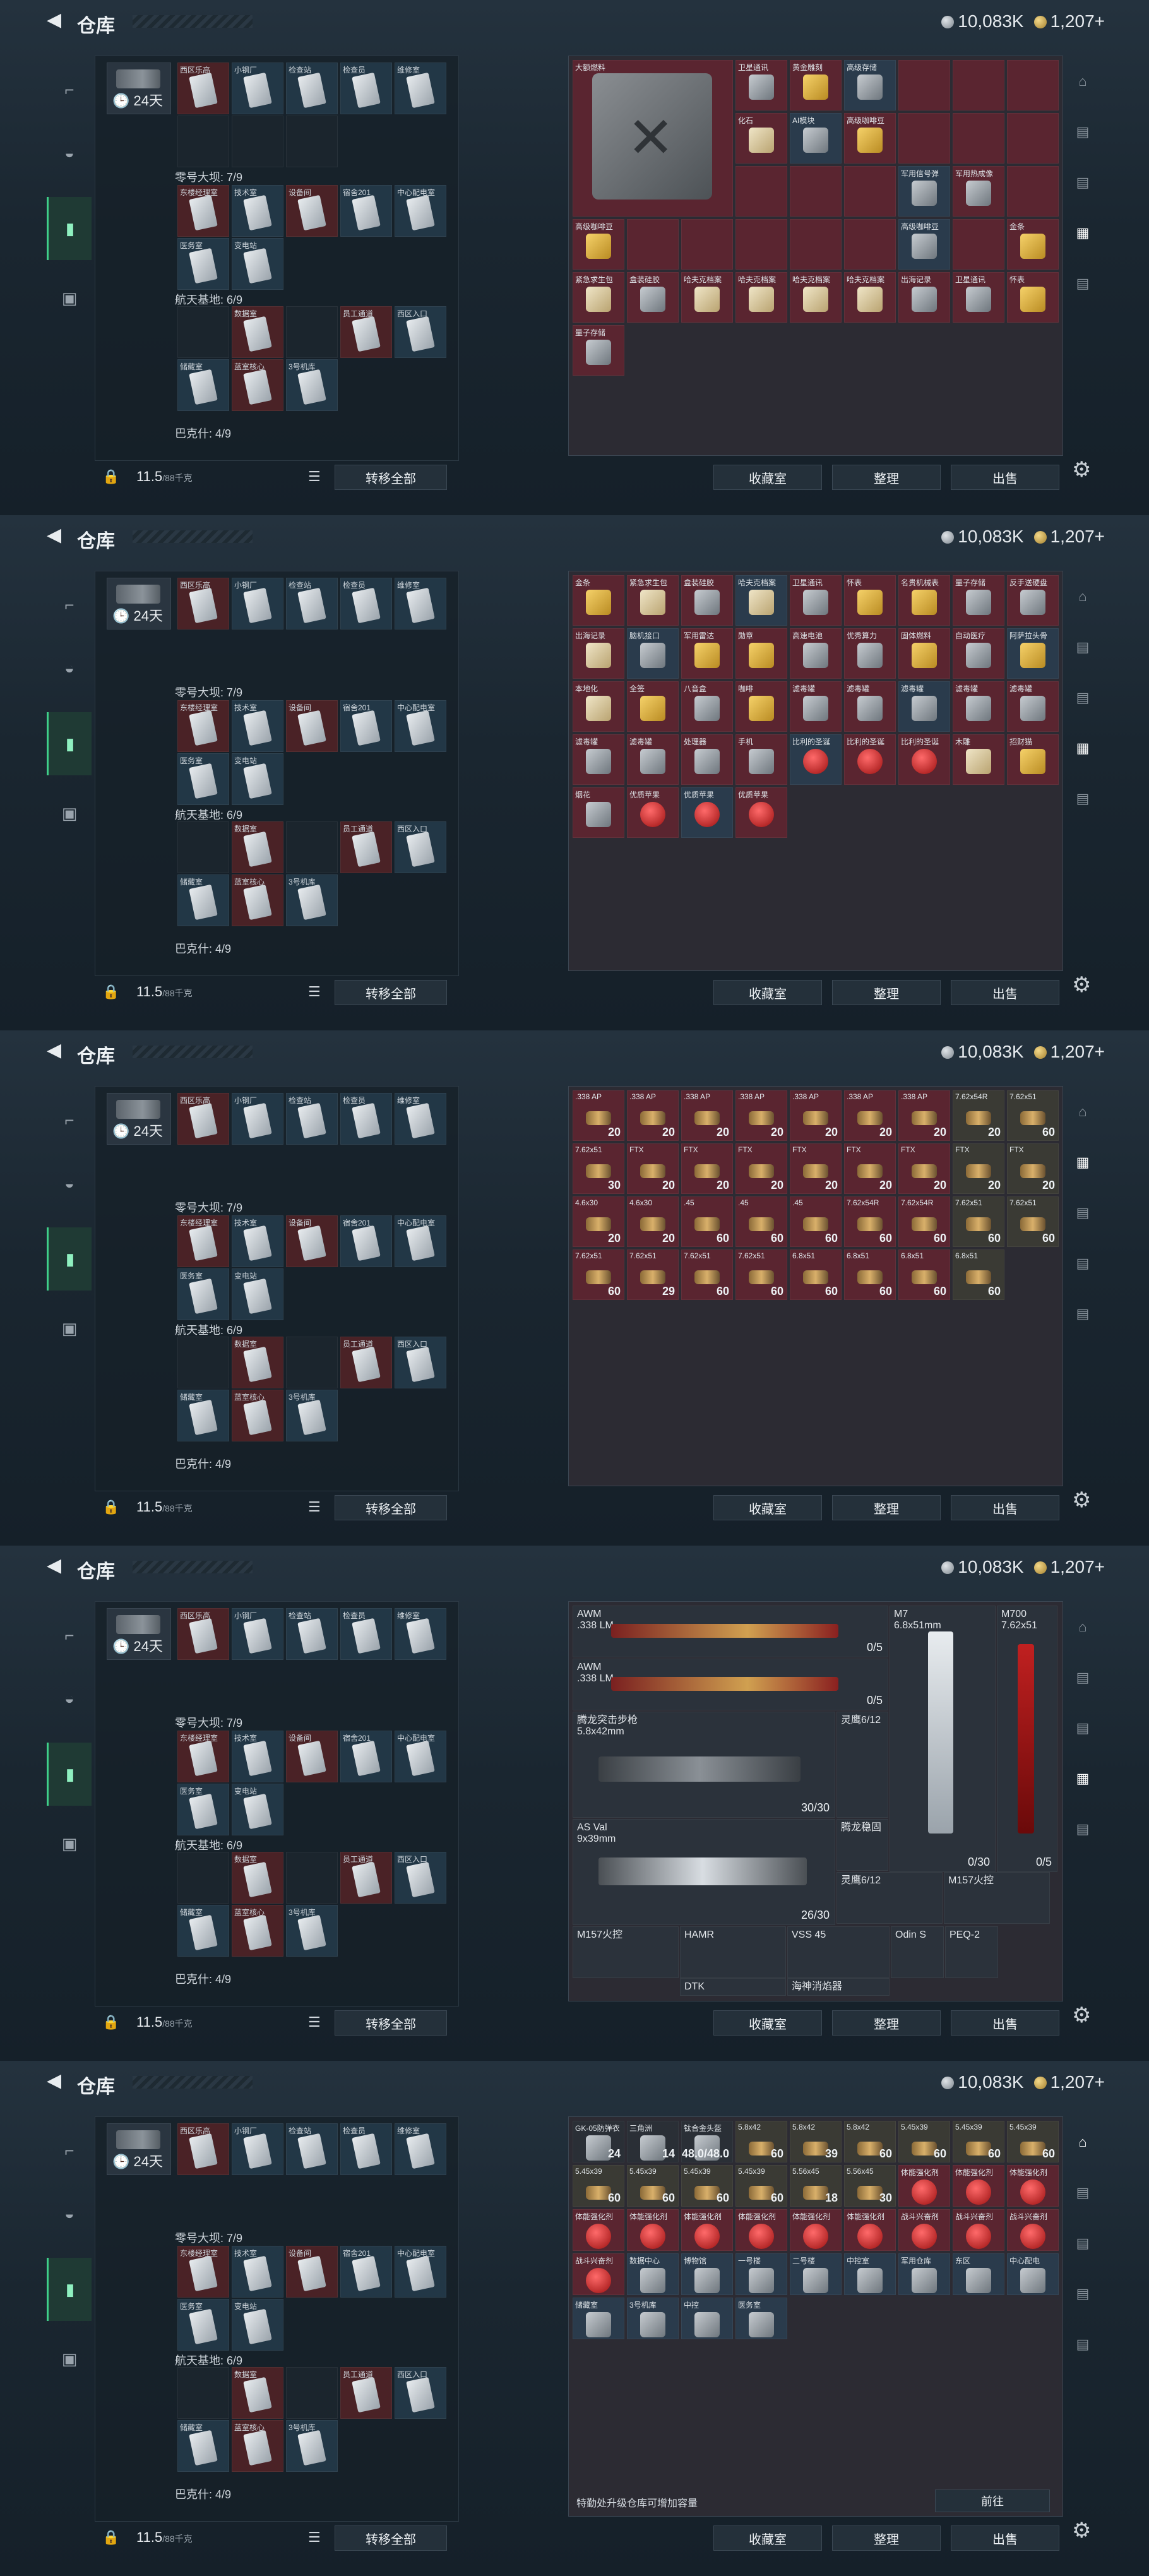  I want to click on key-cell: 3号机库, so click(312, 900).